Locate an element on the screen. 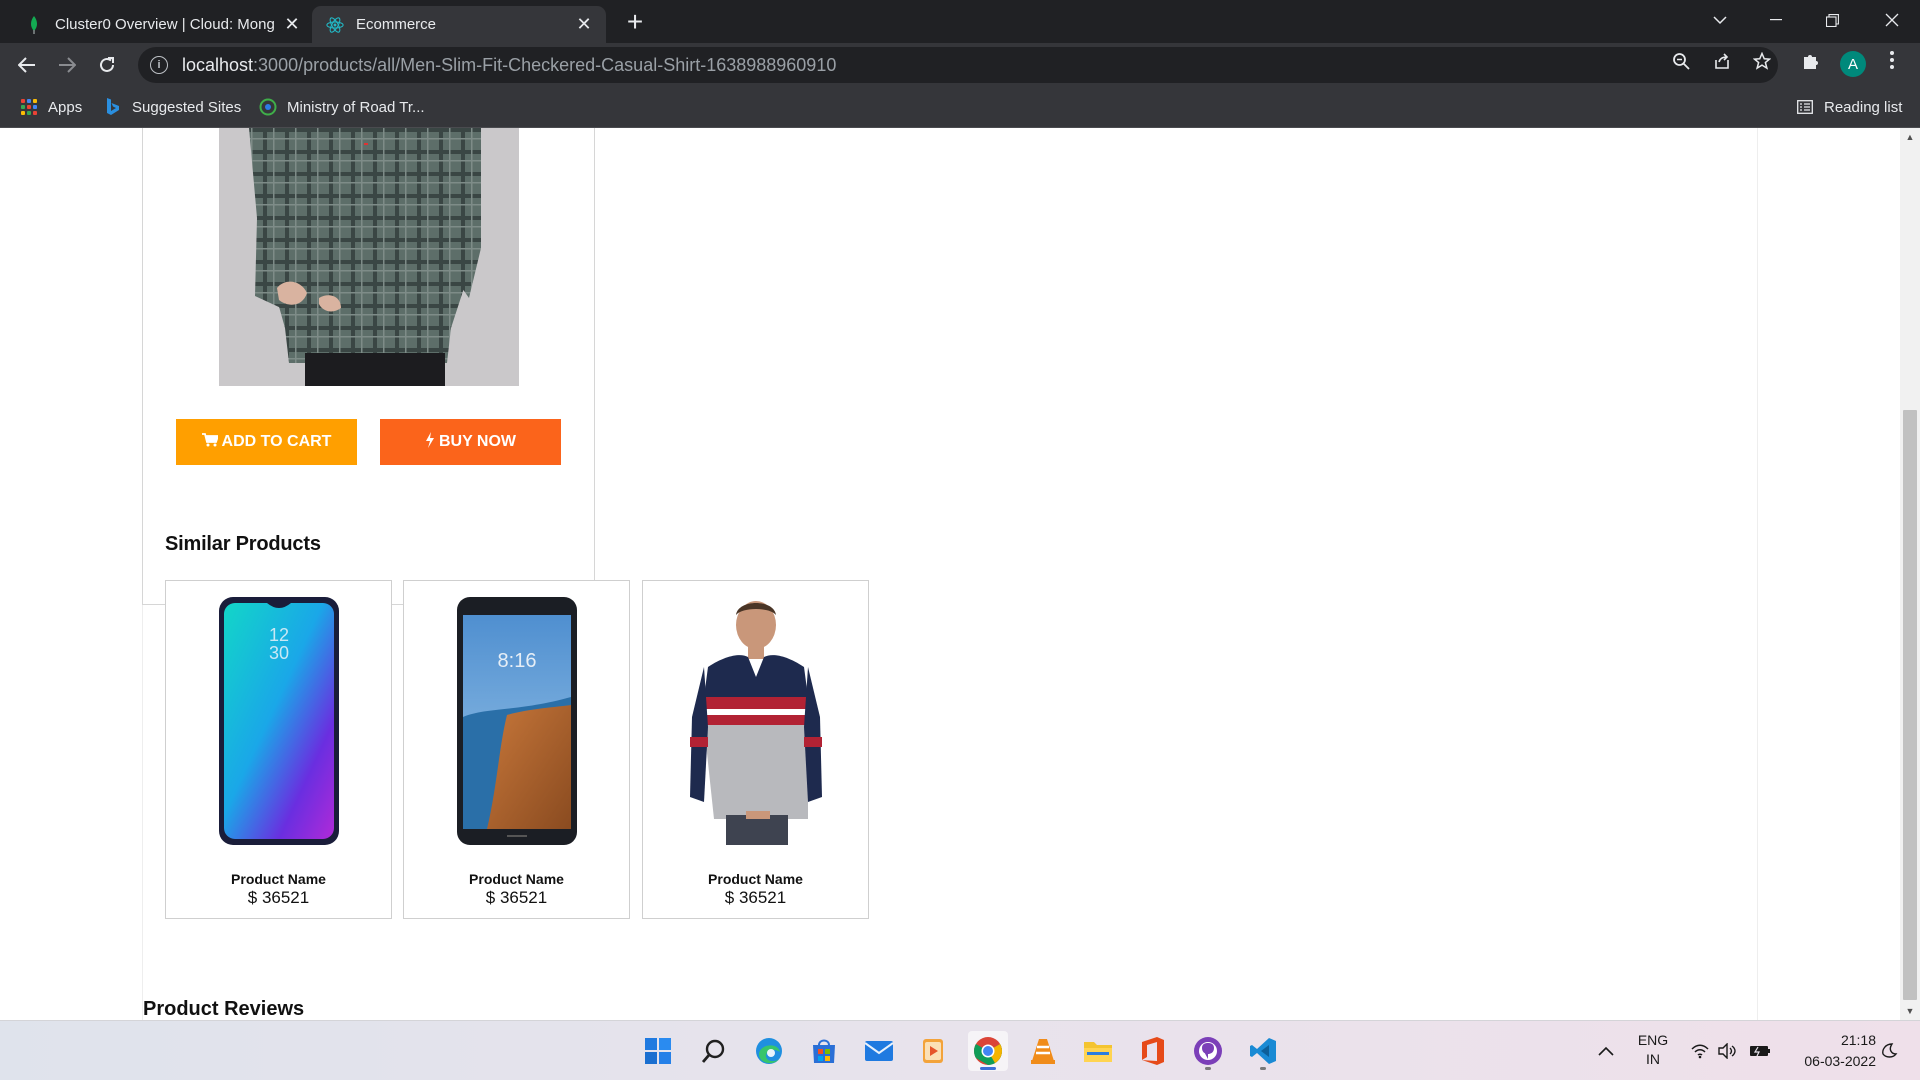 The image size is (1920, 1080). close-window-icon is located at coordinates (1892, 20).